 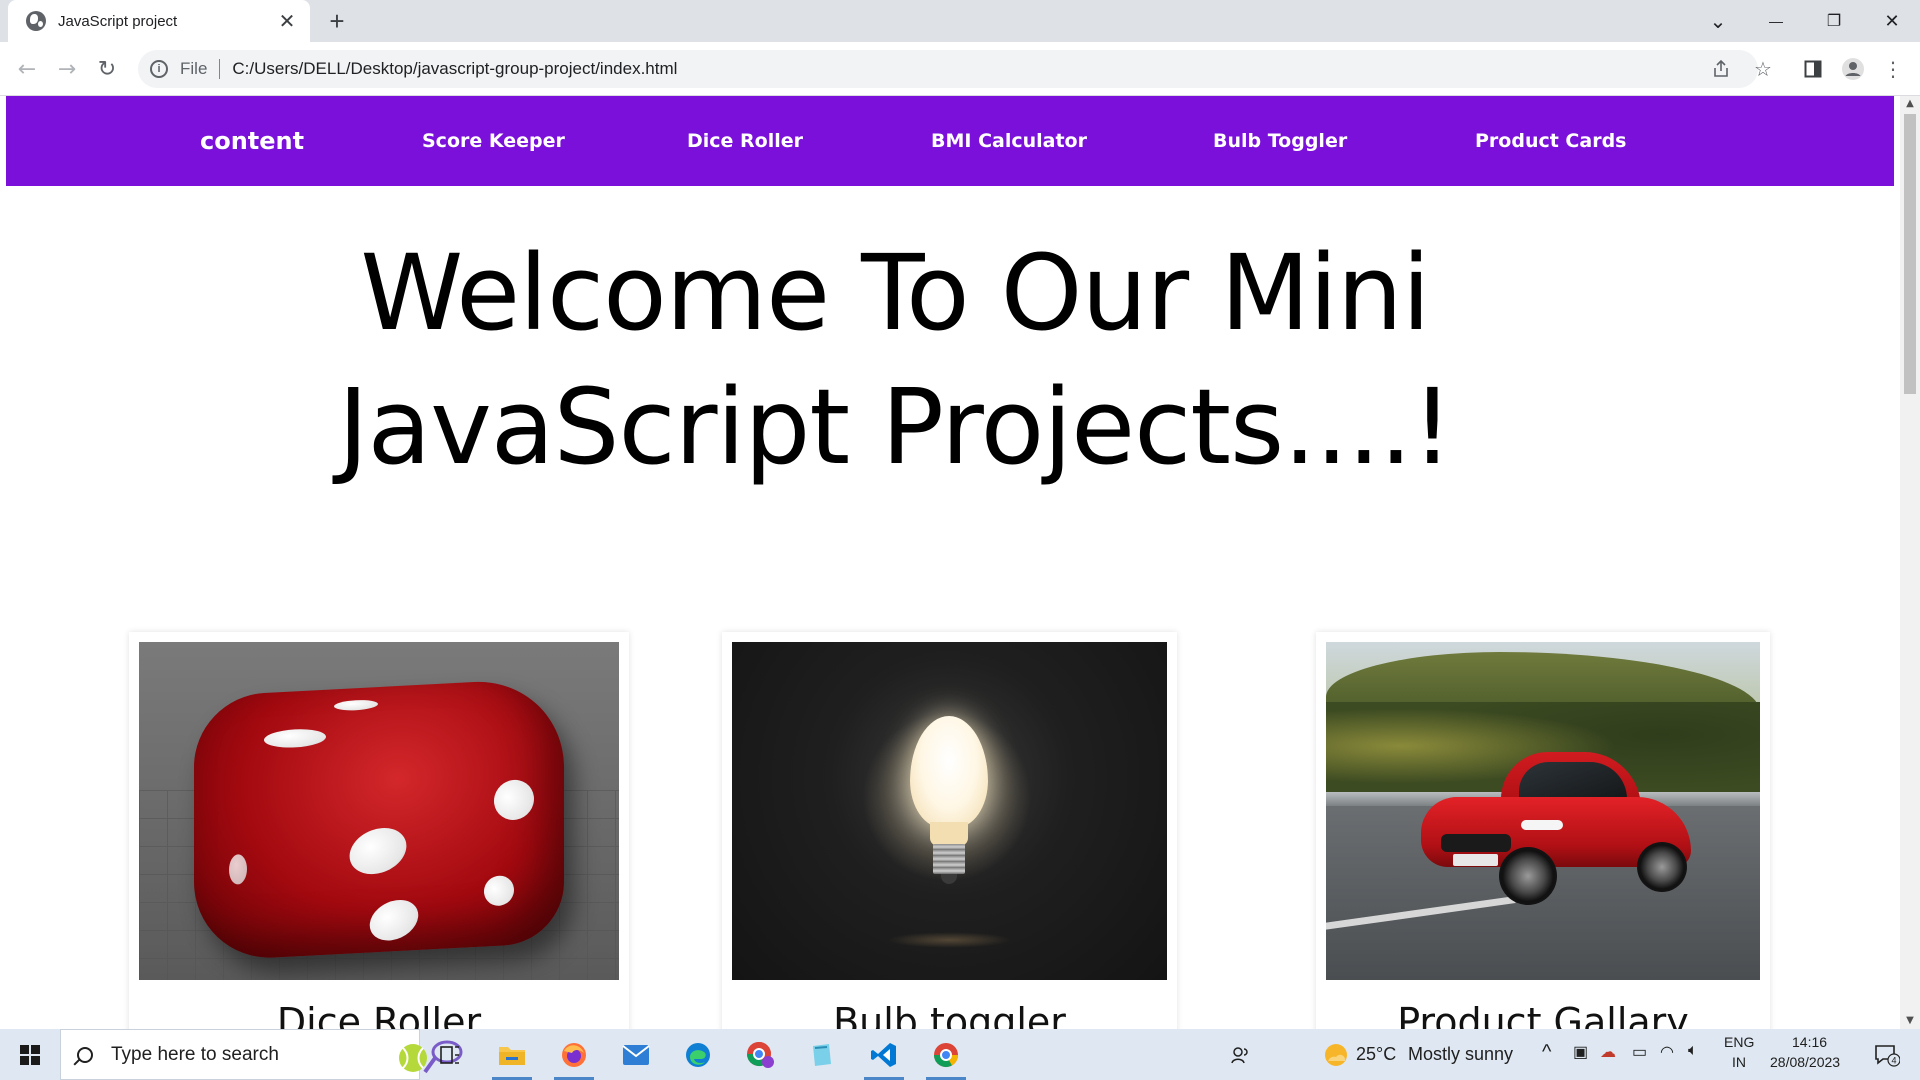 I want to click on restore-button: ❐, so click(x=1834, y=21).